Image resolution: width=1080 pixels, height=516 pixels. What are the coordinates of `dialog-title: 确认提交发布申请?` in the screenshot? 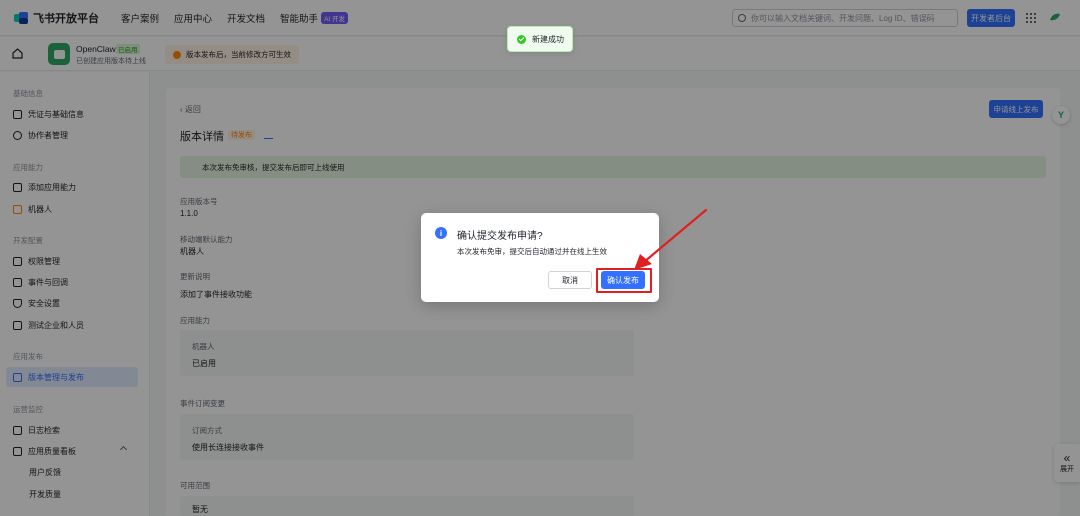 It's located at (500, 236).